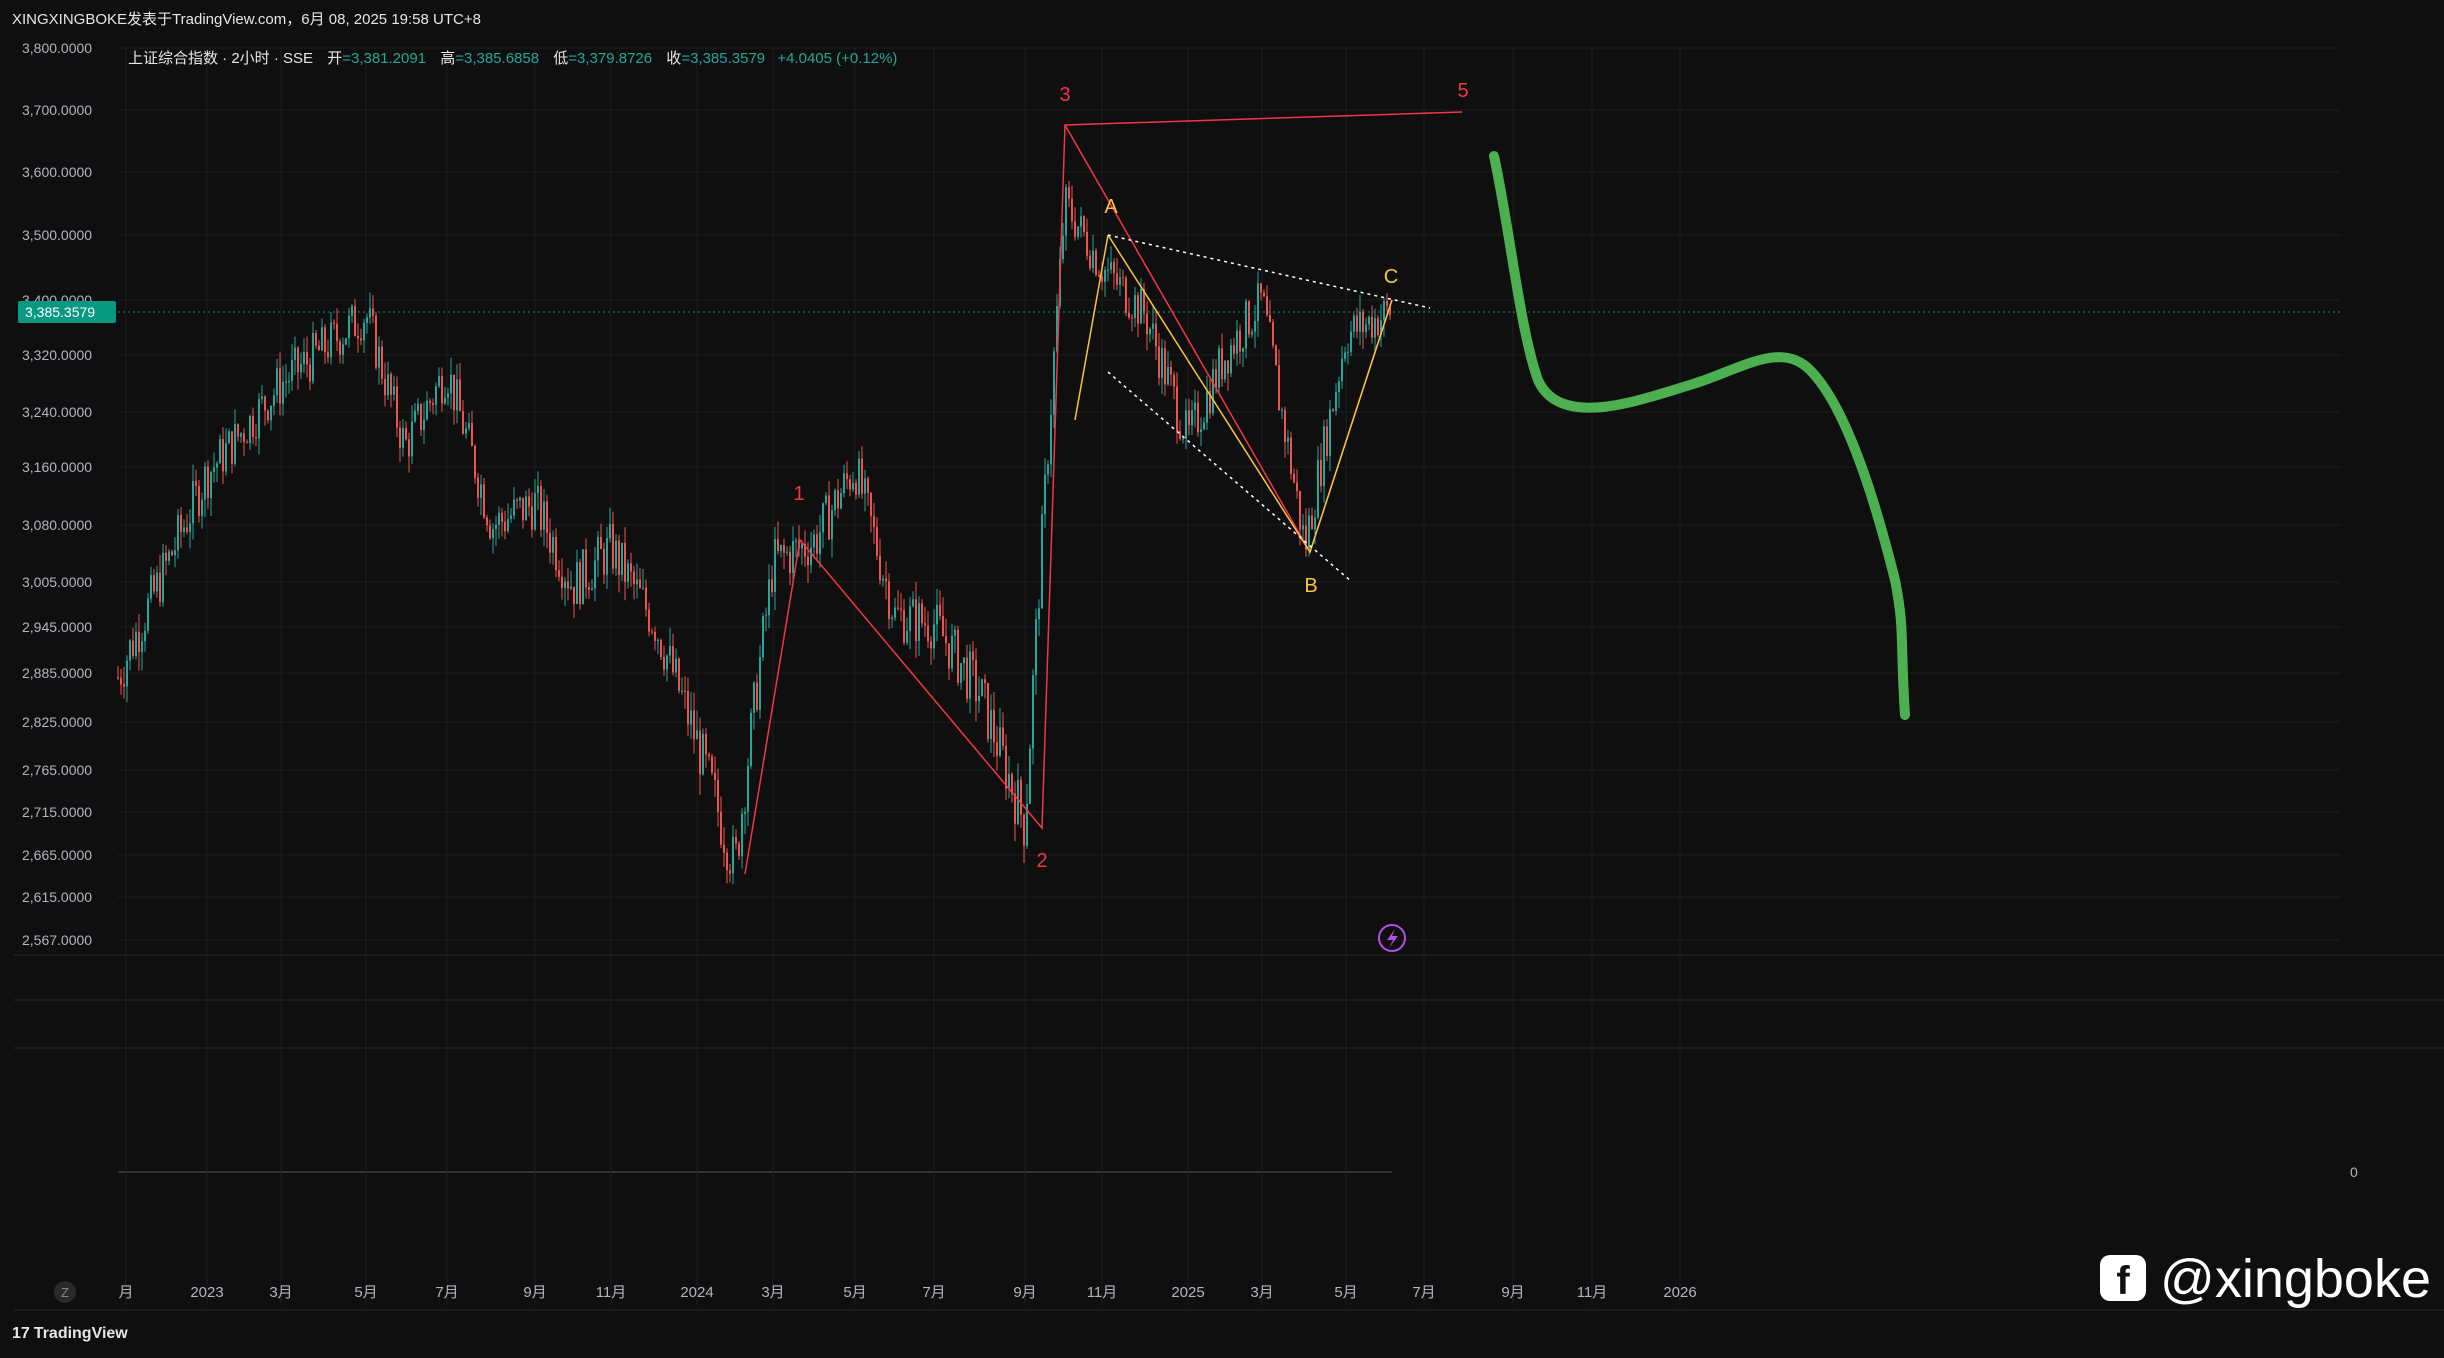  I want to click on price-tick-label: 3,500.0000, so click(57, 235).